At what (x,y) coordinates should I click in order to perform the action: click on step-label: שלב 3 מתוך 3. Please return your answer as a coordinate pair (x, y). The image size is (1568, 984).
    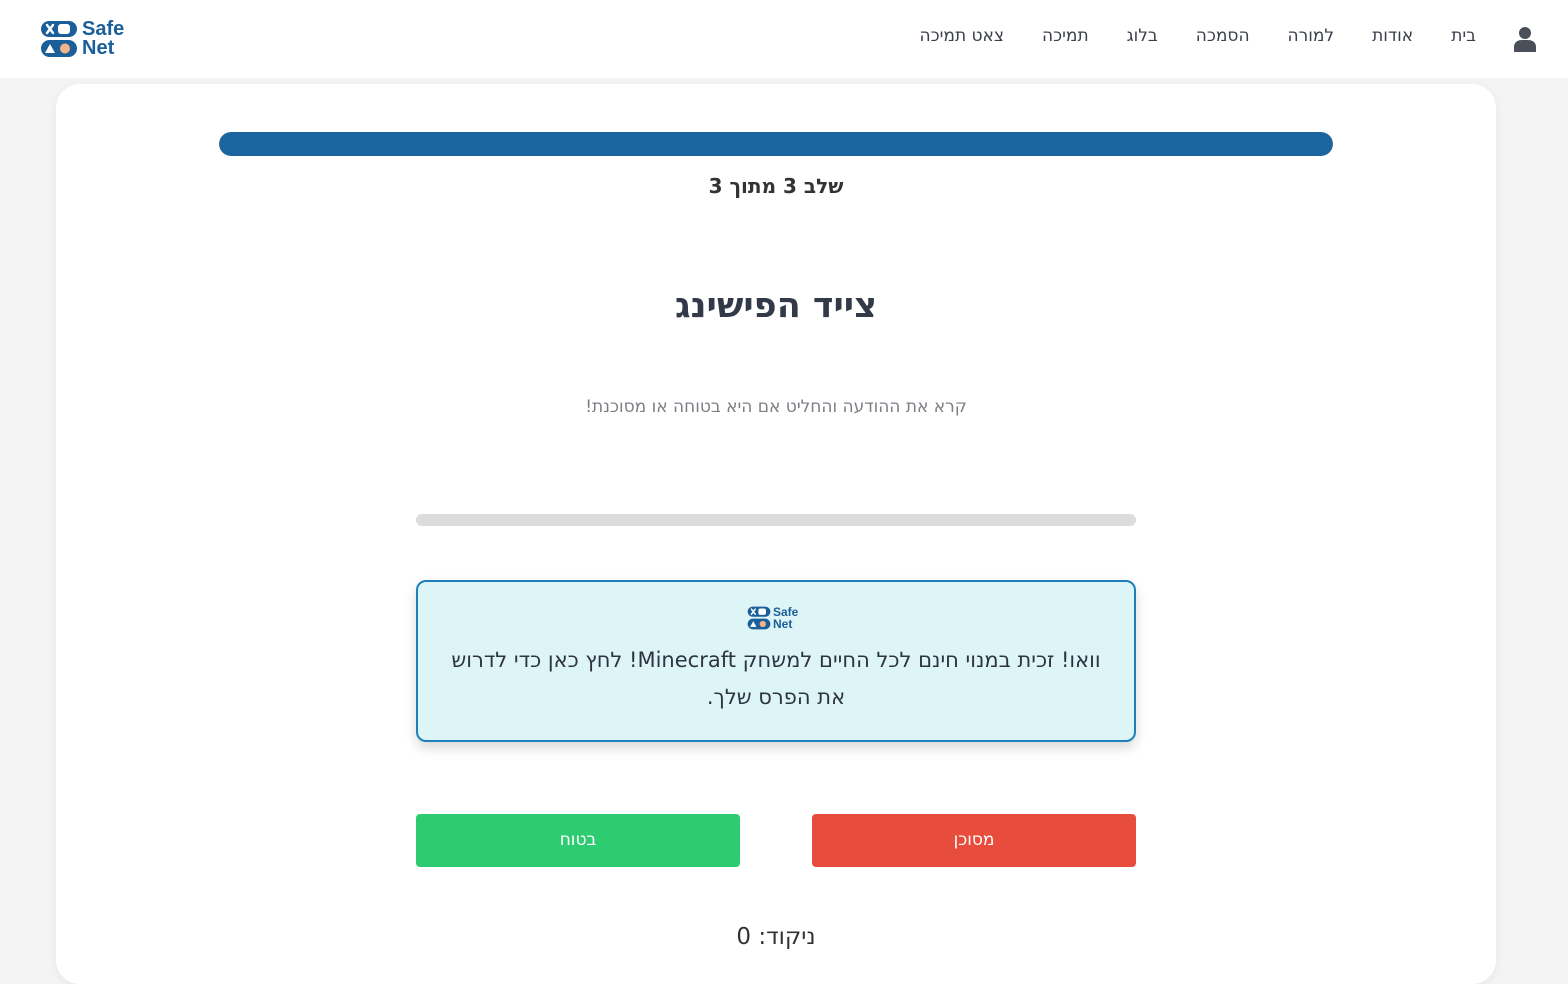
    Looking at the image, I should click on (776, 186).